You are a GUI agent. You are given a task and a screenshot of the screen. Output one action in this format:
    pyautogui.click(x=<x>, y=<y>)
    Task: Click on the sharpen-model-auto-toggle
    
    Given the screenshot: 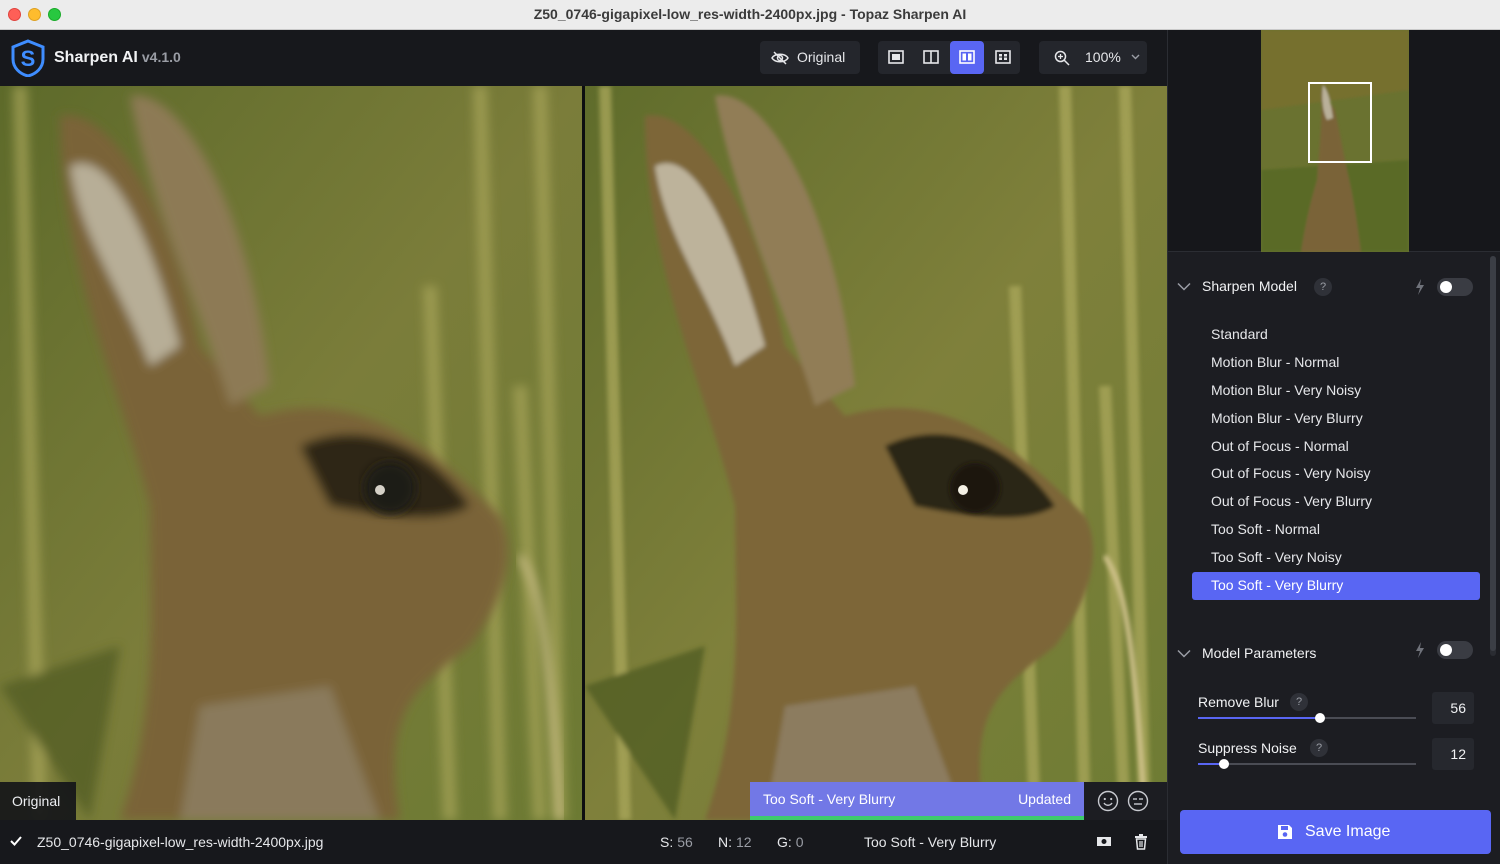 What is the action you would take?
    pyautogui.click(x=1455, y=287)
    